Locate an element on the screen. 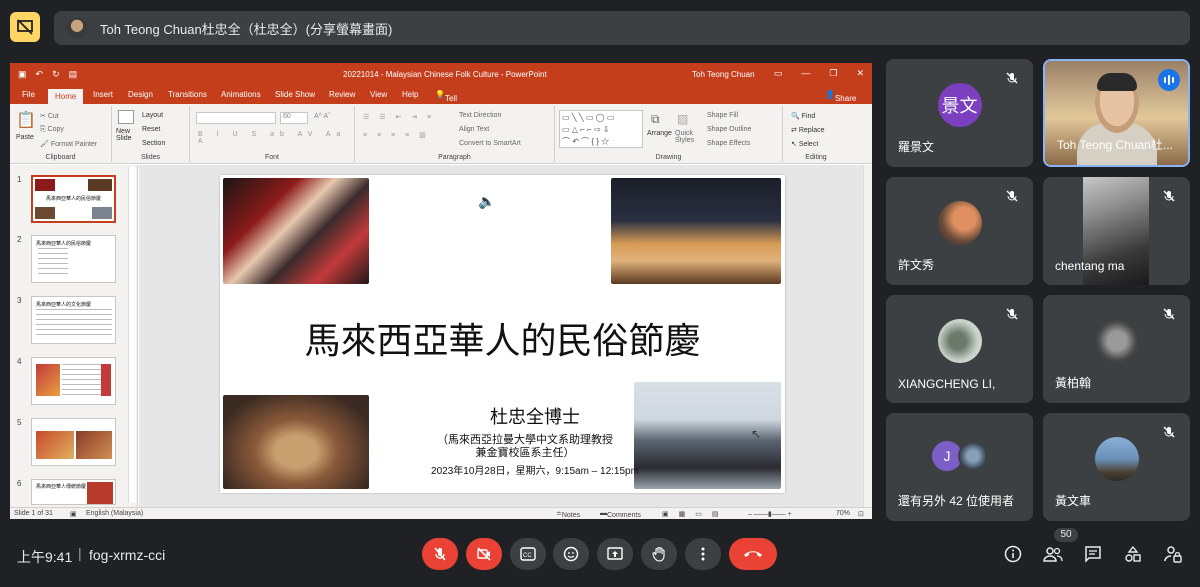 Image resolution: width=1200 pixels, height=587 pixels. paste-button: Paste is located at coordinates (25, 137).